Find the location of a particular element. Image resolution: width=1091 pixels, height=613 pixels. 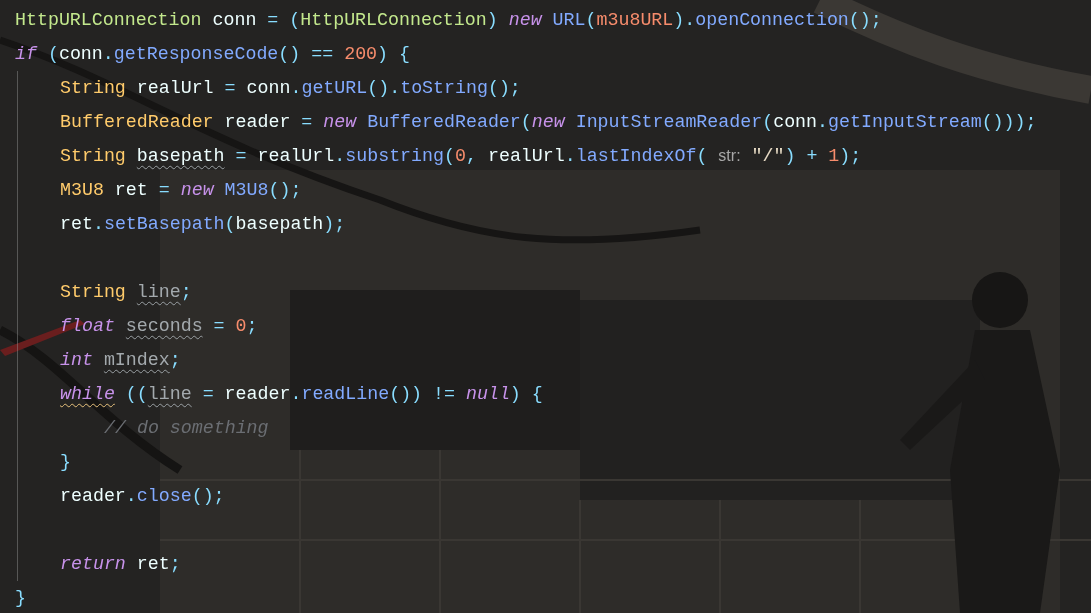

code-line: return ret; is located at coordinates (120, 564).